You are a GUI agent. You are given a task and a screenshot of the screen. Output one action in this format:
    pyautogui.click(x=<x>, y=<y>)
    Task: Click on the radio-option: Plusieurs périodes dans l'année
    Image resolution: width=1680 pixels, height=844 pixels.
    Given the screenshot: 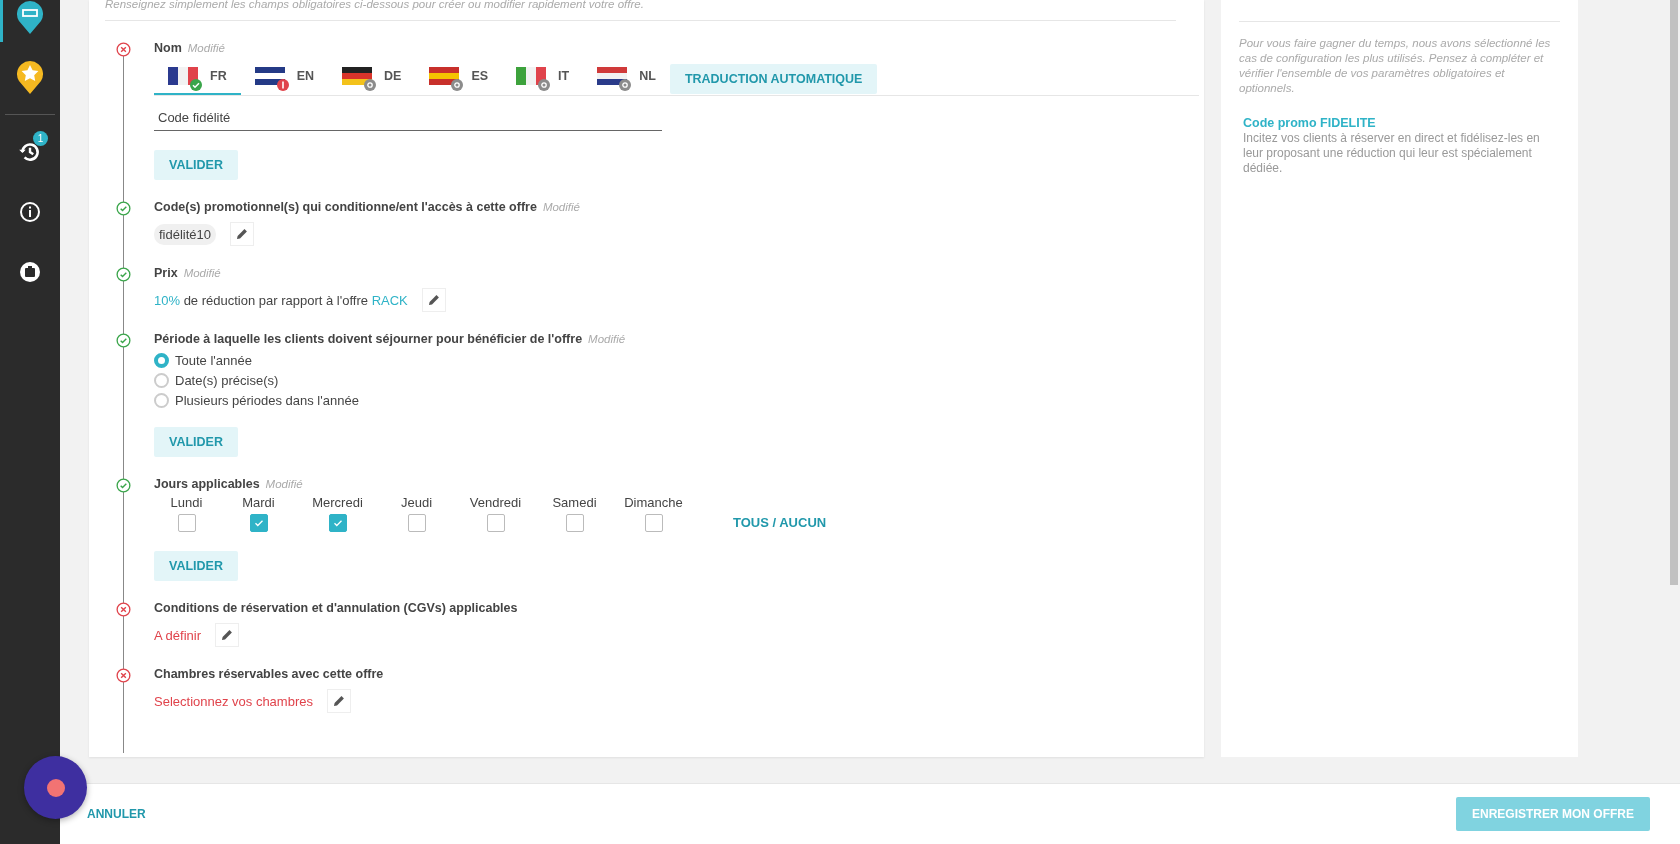 What is the action you would take?
    pyautogui.click(x=665, y=400)
    